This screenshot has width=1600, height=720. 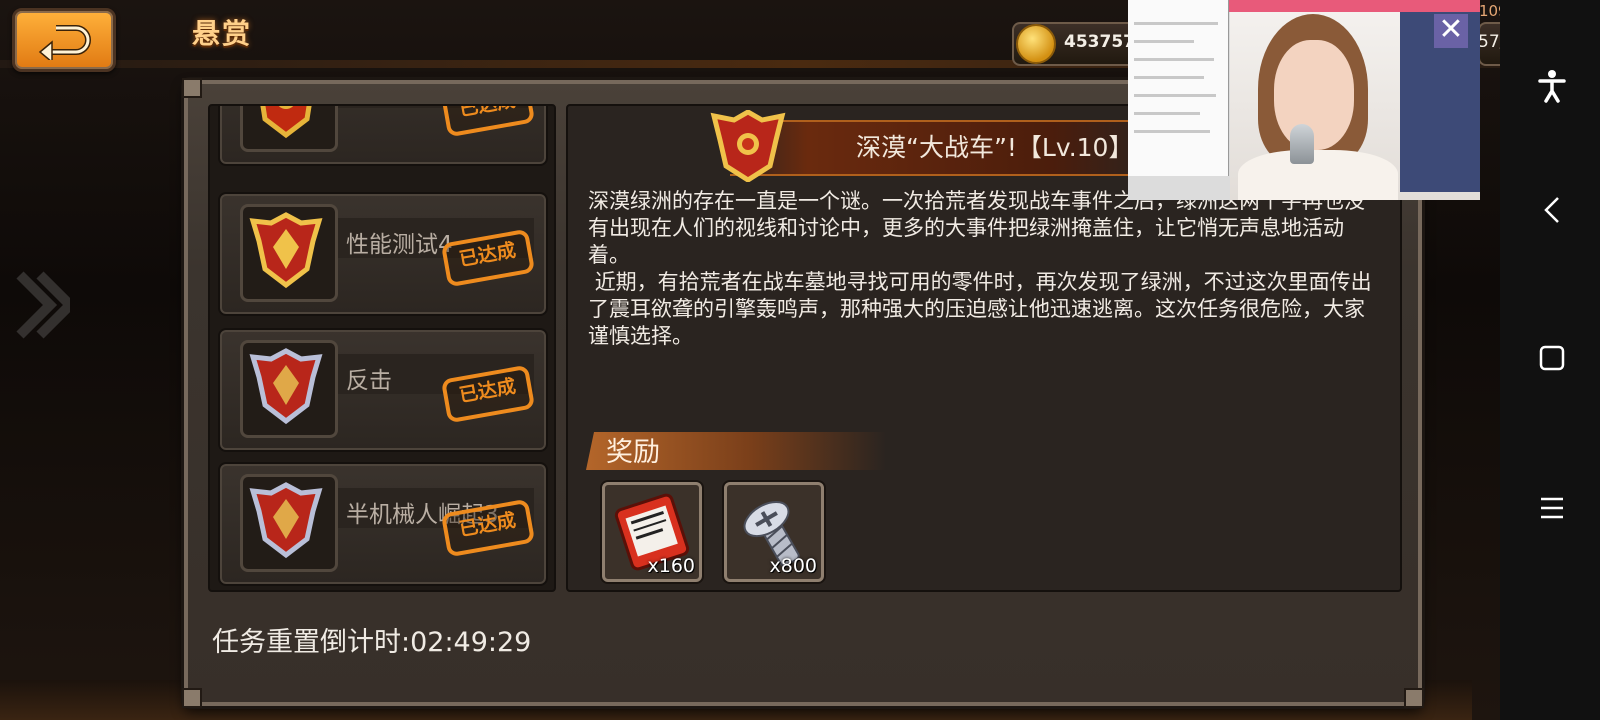 I want to click on coin-icon, so click(x=1036, y=44).